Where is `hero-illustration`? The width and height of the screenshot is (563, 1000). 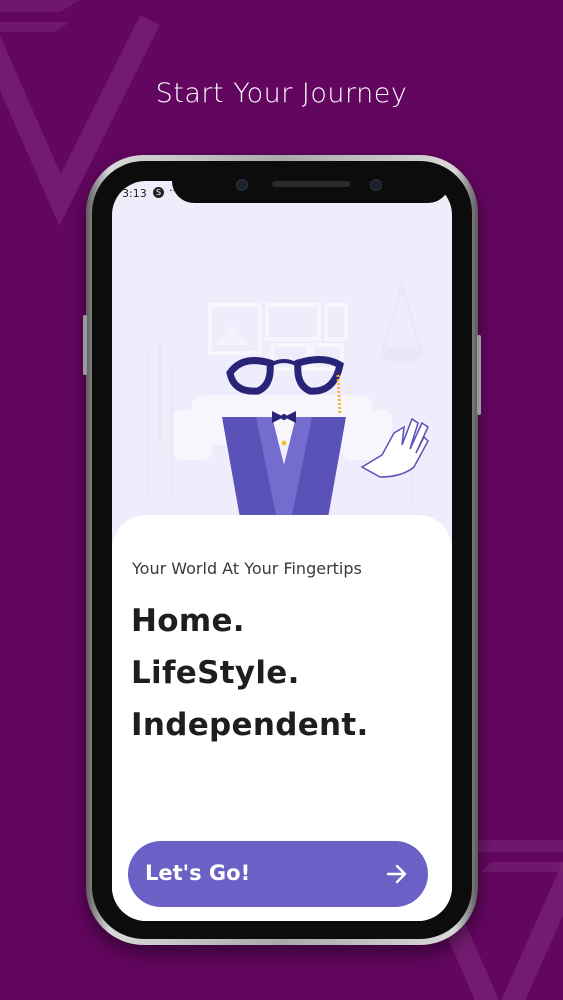
hero-illustration is located at coordinates (287, 404).